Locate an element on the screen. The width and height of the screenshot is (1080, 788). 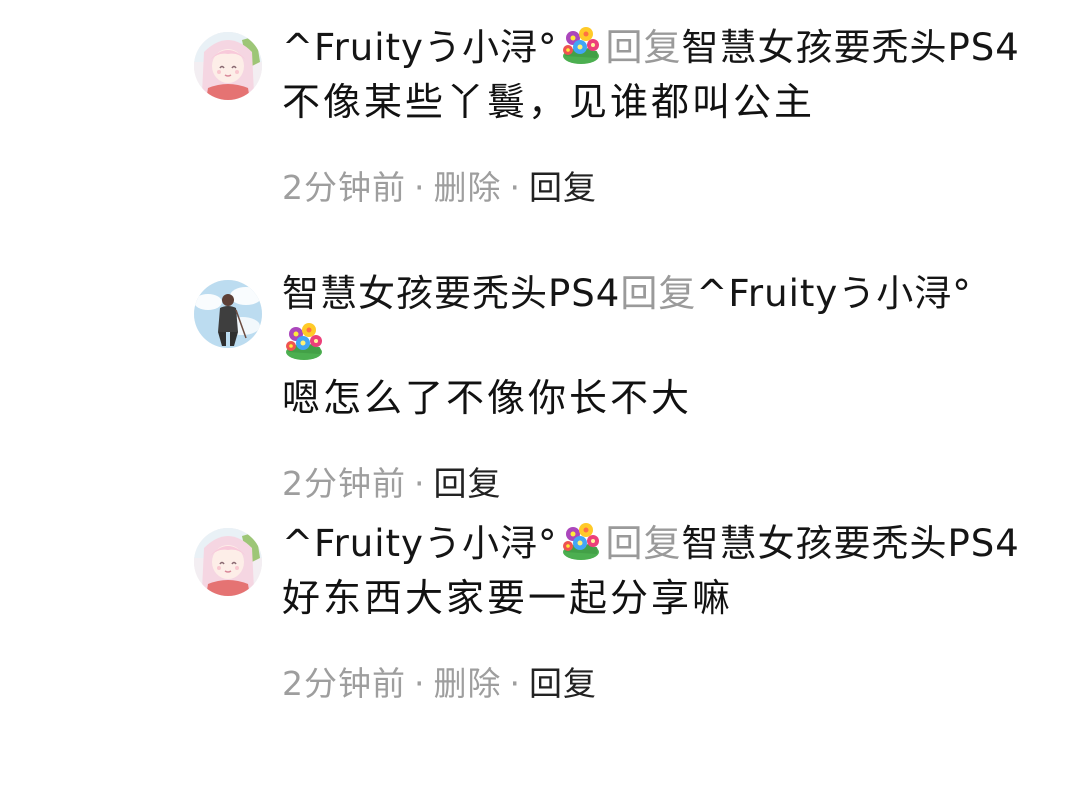
comment-text: 好东西大家要一起分享嘛 is located at coordinates (508, 598).